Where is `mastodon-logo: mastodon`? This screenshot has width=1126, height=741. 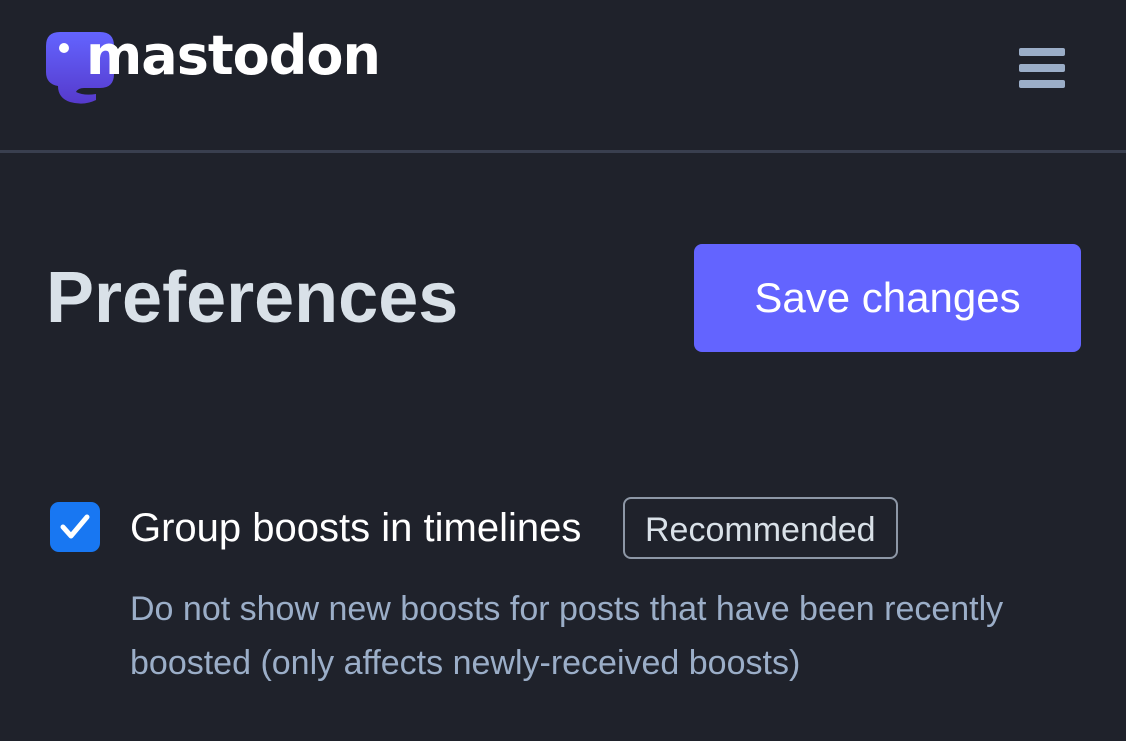
mastodon-logo: mastodon is located at coordinates (212, 66).